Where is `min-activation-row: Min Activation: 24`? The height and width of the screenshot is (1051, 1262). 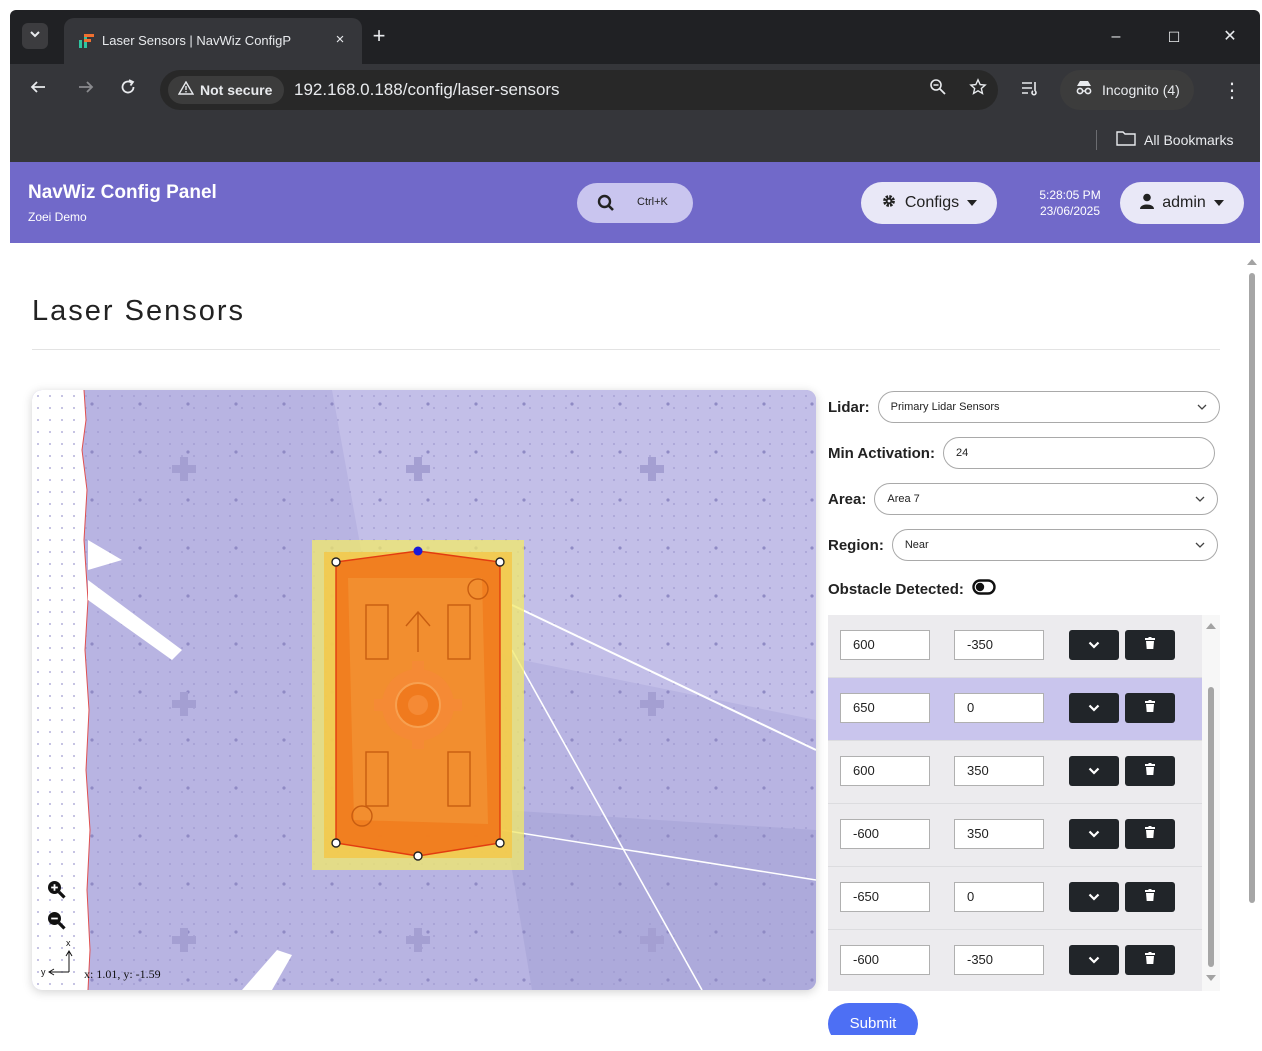 min-activation-row: Min Activation: 24 is located at coordinates (1021, 453).